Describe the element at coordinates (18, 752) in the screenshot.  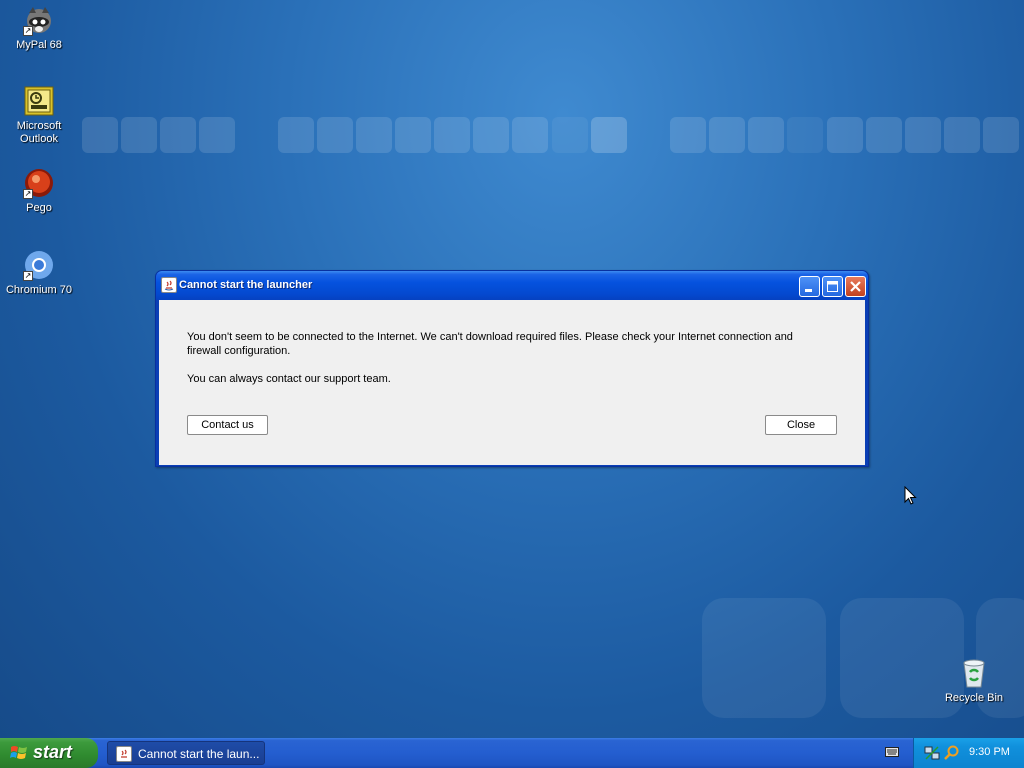
I see `windows-logo-icon` at that location.